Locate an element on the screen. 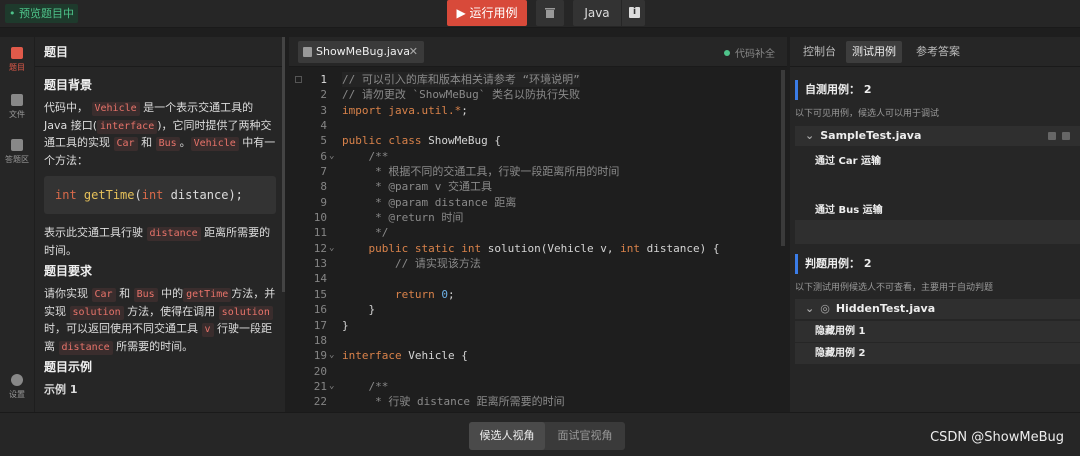 The width and height of the screenshot is (1080, 456). code-line: 2 // 请勿更改 `ShowMeBug` 类名以防执行失败 is located at coordinates (538, 94).